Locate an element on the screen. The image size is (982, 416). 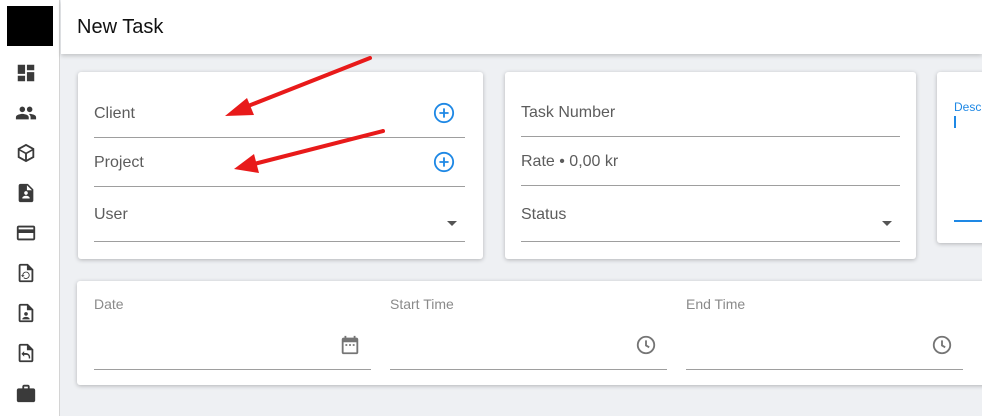
status-label: Status is located at coordinates (544, 214).